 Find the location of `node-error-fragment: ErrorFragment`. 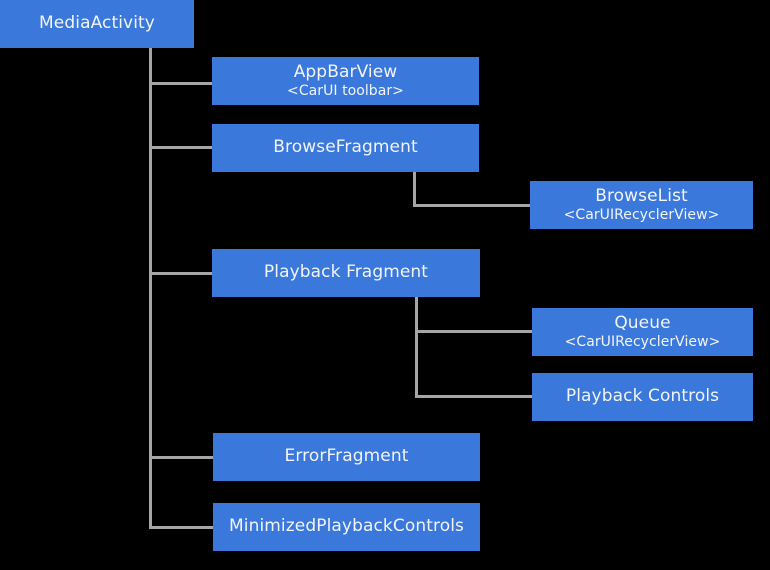

node-error-fragment: ErrorFragment is located at coordinates (346, 457).